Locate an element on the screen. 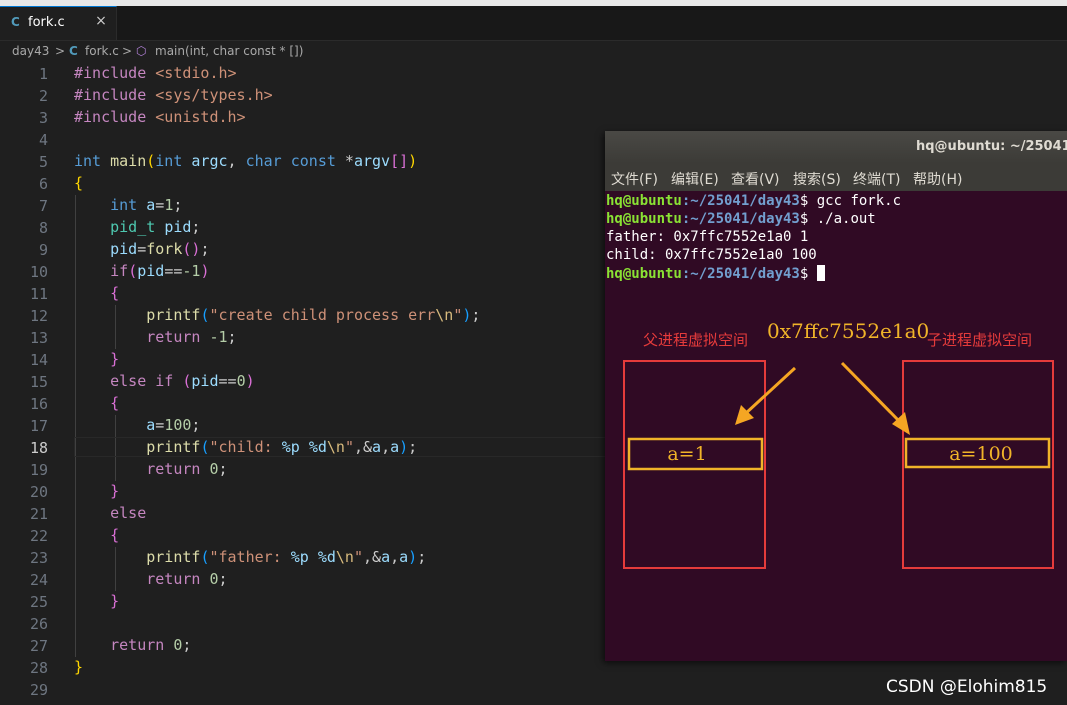 The width and height of the screenshot is (1067, 705). code-token: ,& is located at coordinates (363, 447).